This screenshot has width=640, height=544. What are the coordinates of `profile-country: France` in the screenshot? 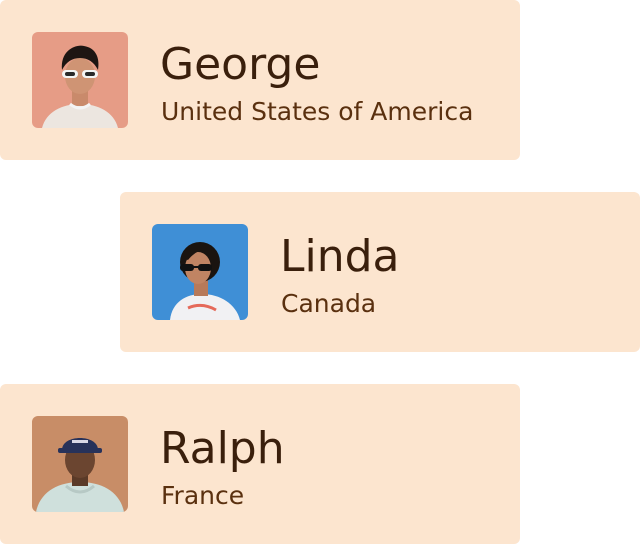 It's located at (203, 495).